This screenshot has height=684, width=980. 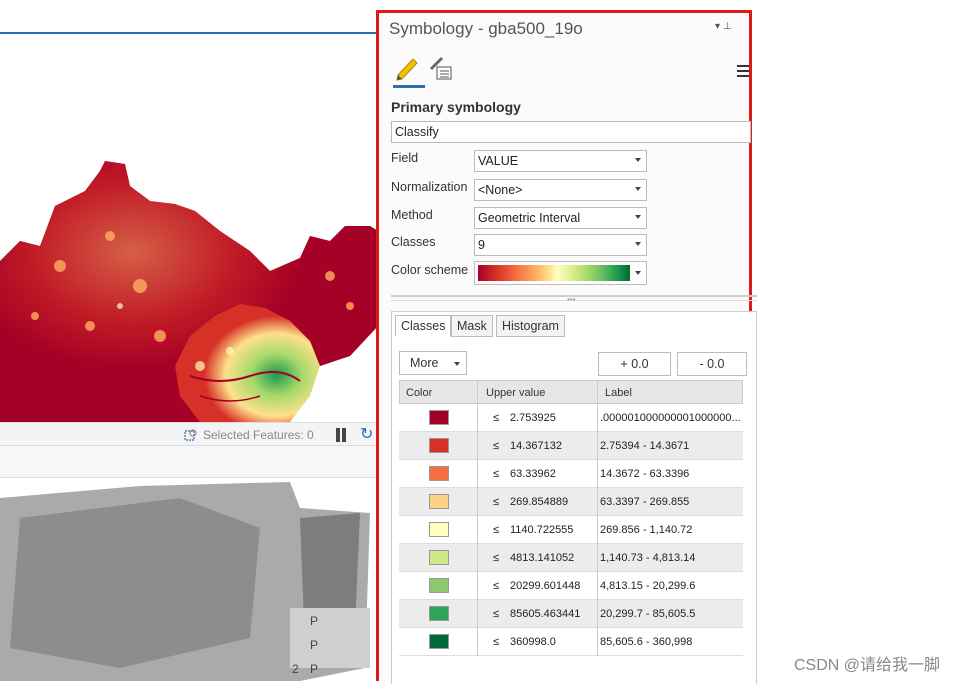 I want to click on increase-precision-button: + 0.0, so click(x=634, y=364).